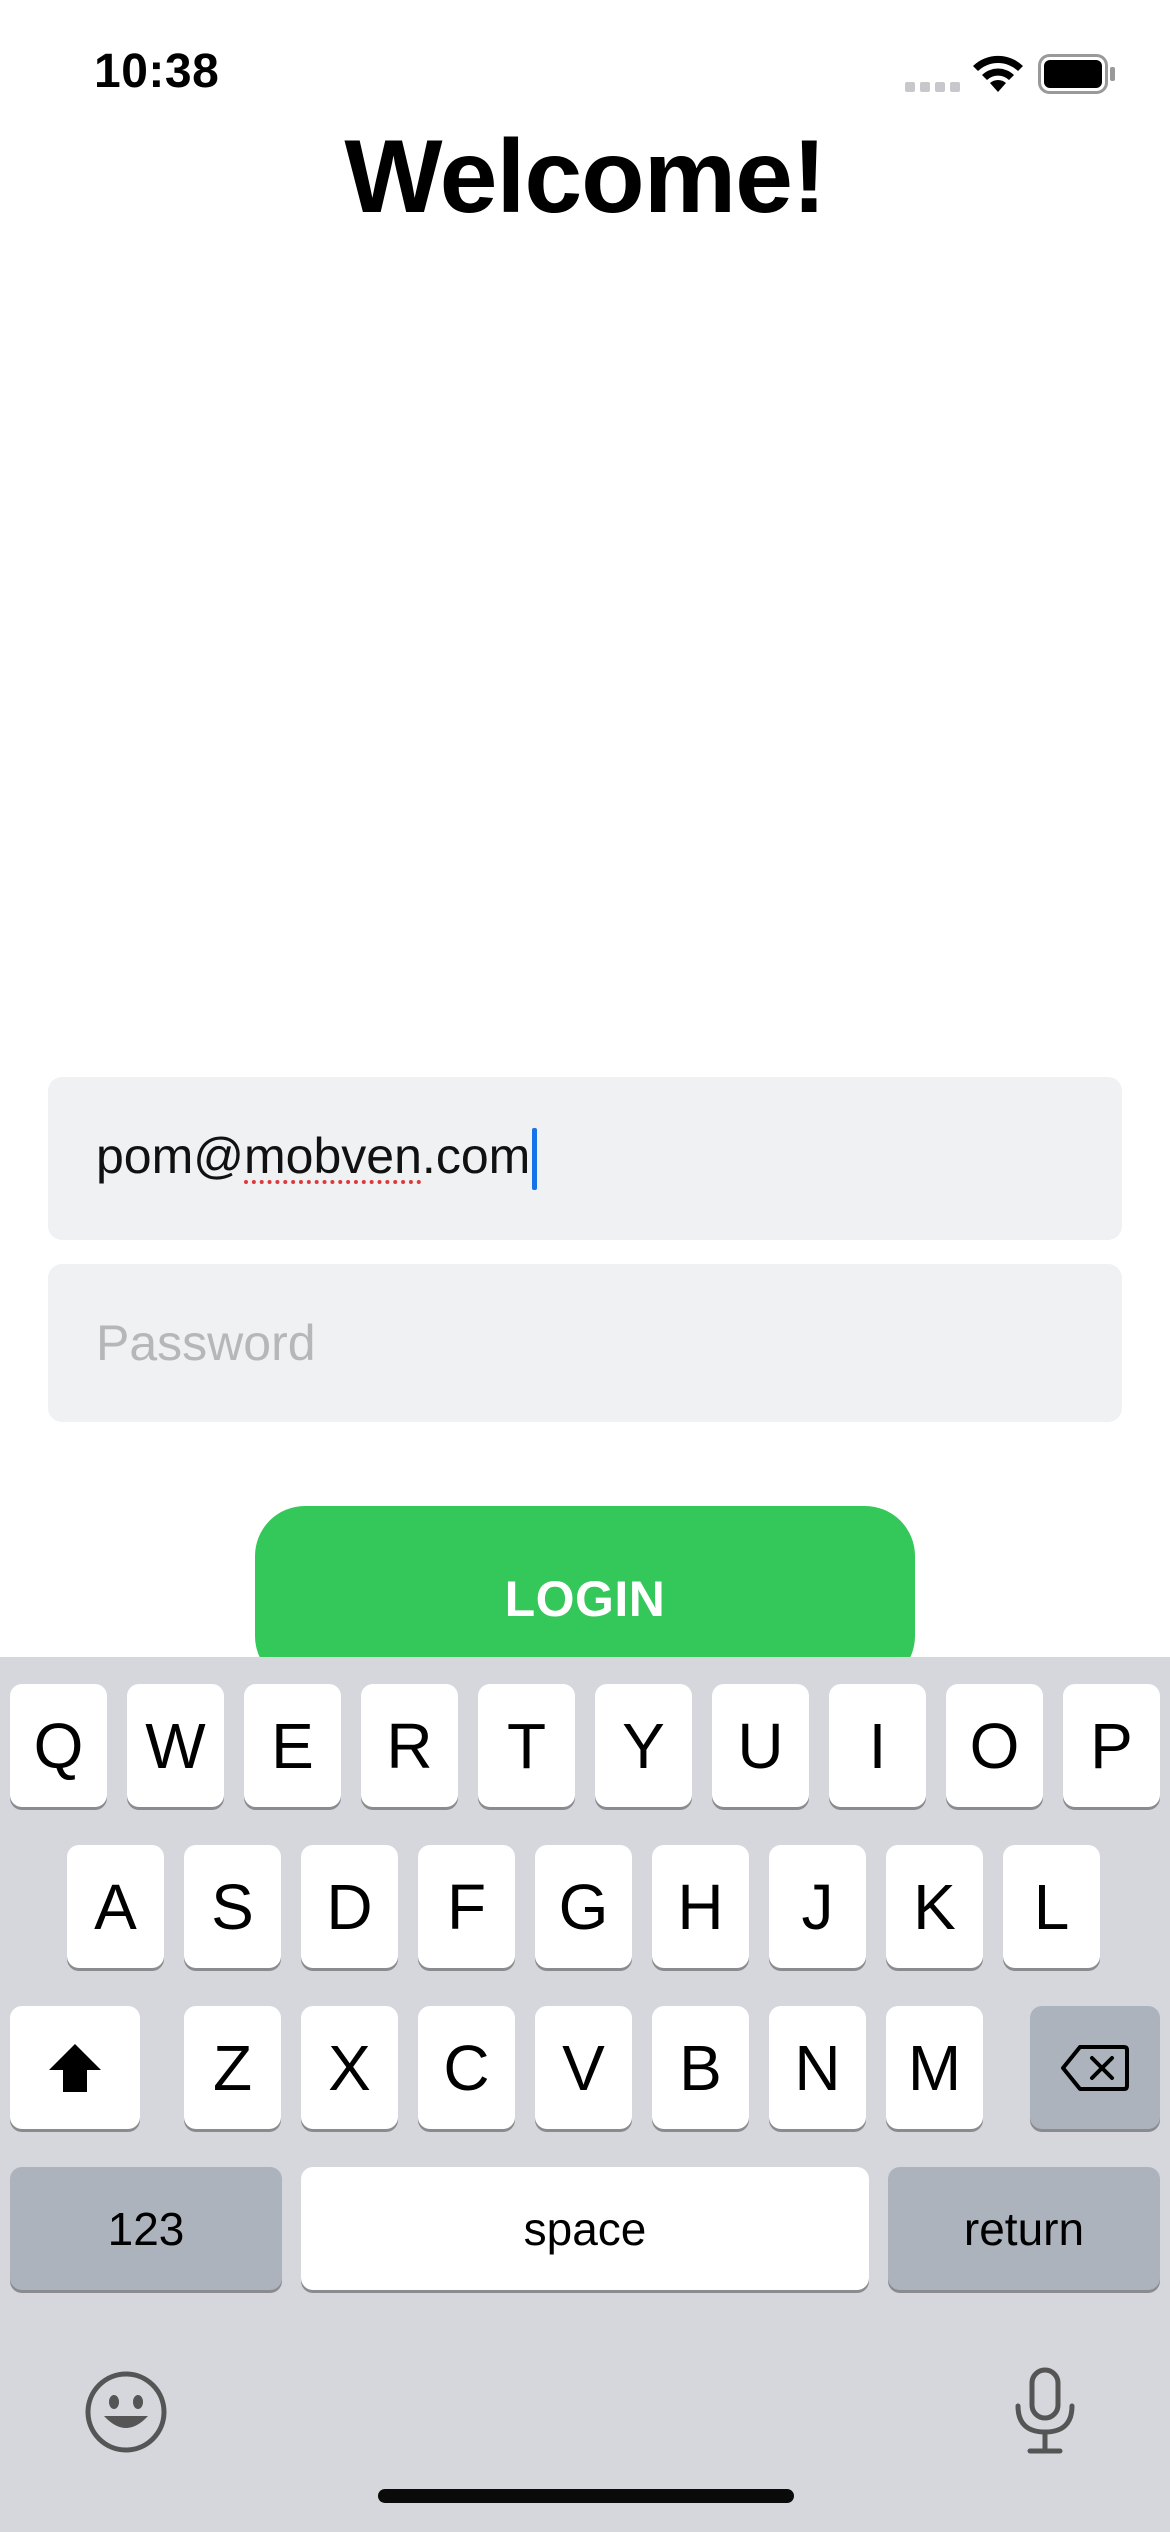  Describe the element at coordinates (585, 1158) in the screenshot. I see `email-field: pom@mobven.com` at that location.